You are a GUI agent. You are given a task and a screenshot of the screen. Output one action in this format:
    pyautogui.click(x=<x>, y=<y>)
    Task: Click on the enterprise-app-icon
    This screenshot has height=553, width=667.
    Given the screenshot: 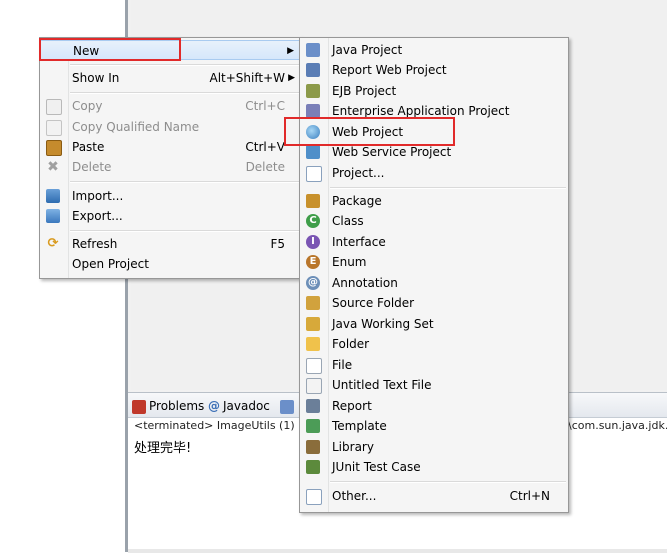 What is the action you would take?
    pyautogui.click(x=313, y=111)
    